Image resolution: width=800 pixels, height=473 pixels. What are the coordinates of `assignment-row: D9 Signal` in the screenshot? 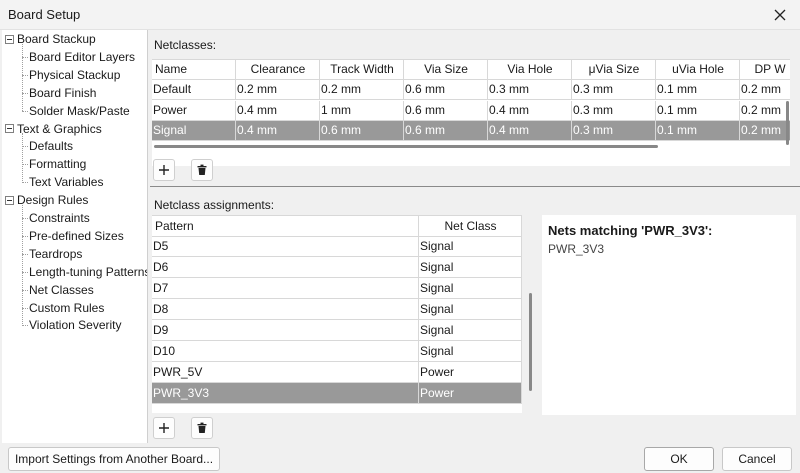 It's located at (337, 330).